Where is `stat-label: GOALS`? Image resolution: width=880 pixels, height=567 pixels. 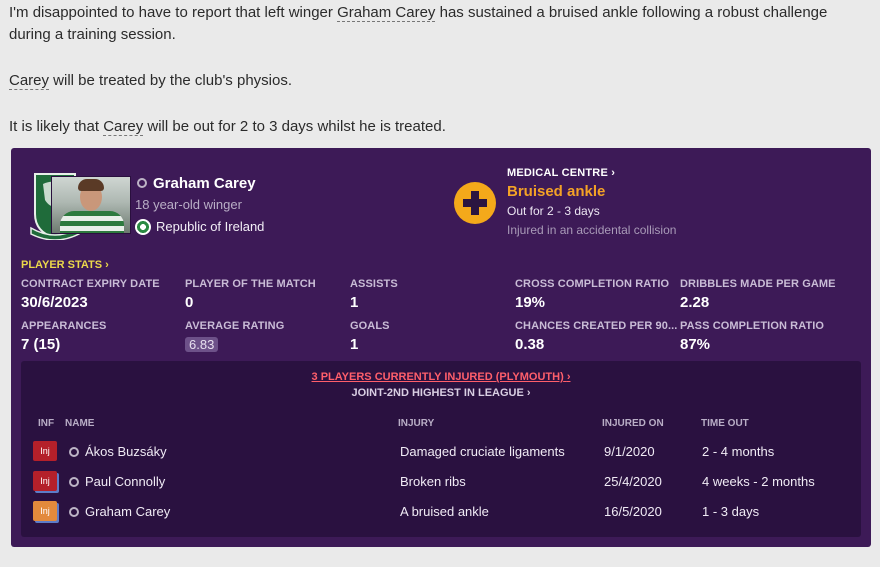 stat-label: GOALS is located at coordinates (370, 326).